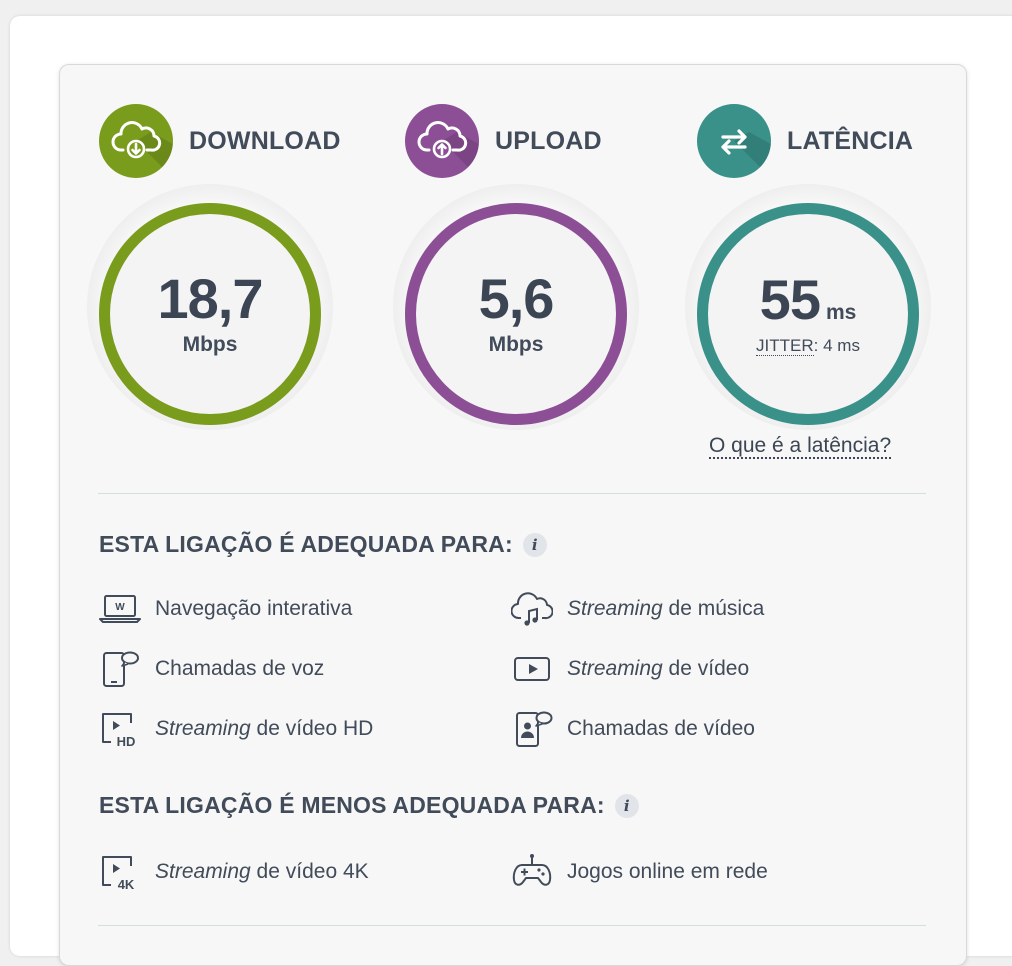  I want to click on activity-item: 4K Streaming de vídeo 4K, so click(234, 872).